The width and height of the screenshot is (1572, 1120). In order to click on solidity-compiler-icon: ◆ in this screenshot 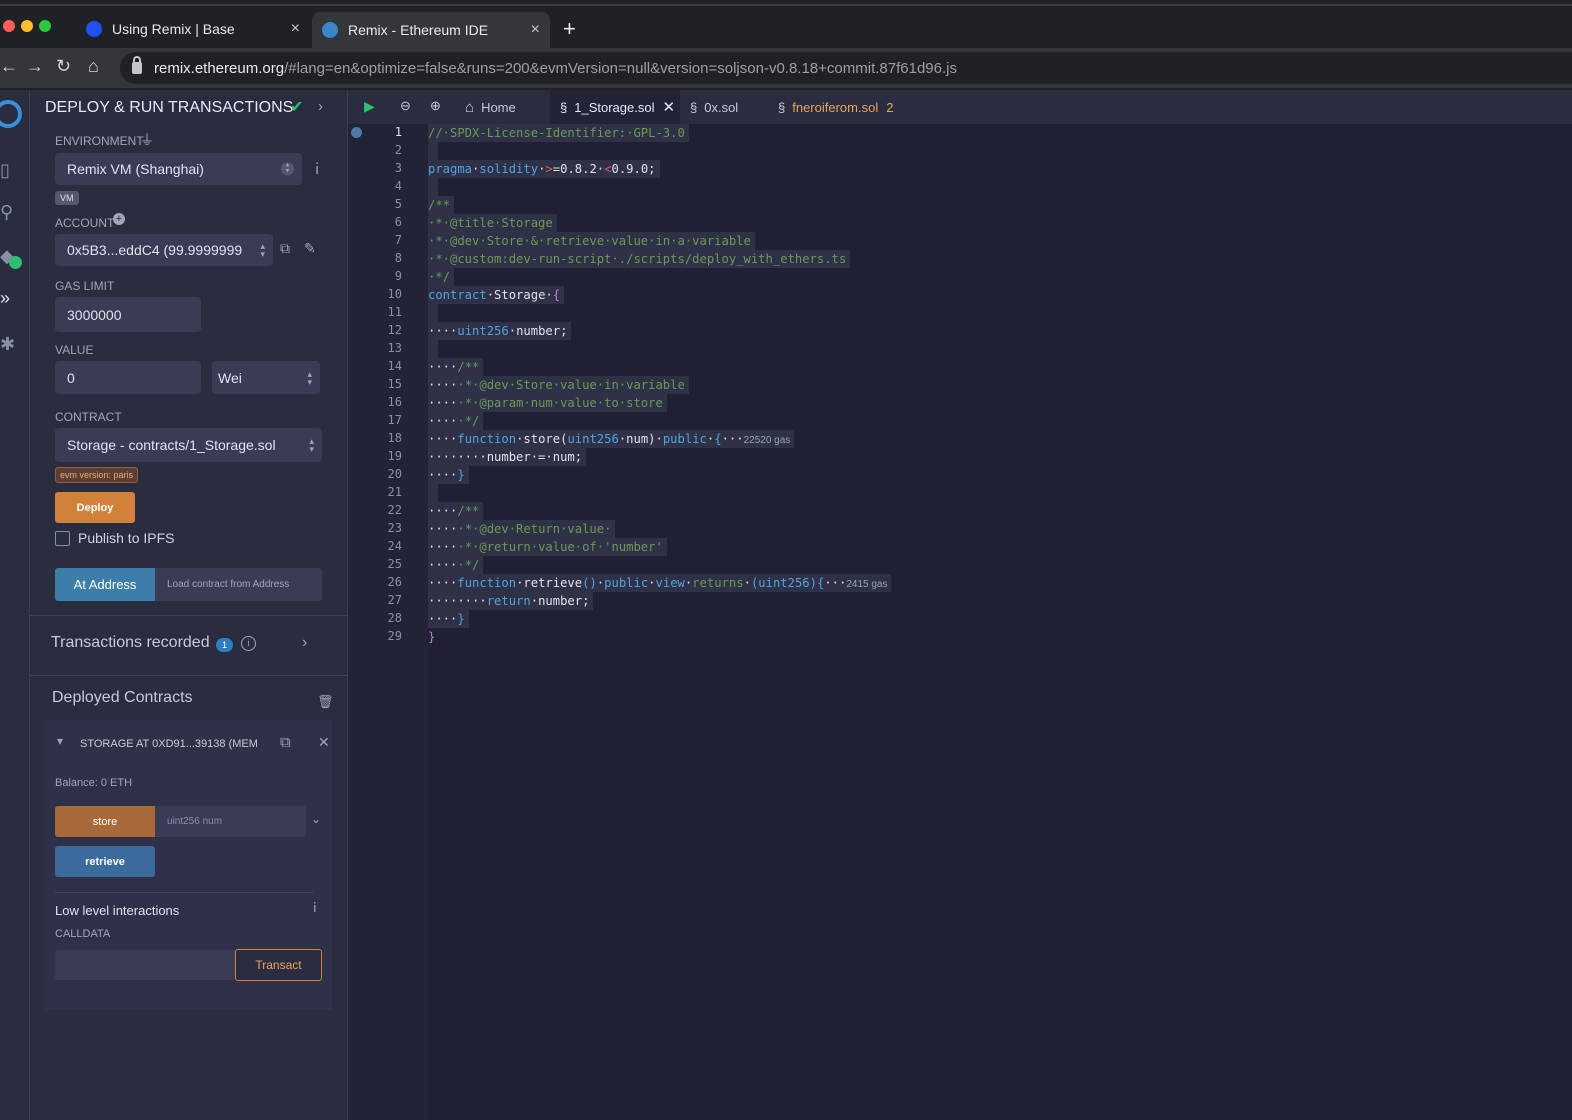, I will do `click(15, 257)`.